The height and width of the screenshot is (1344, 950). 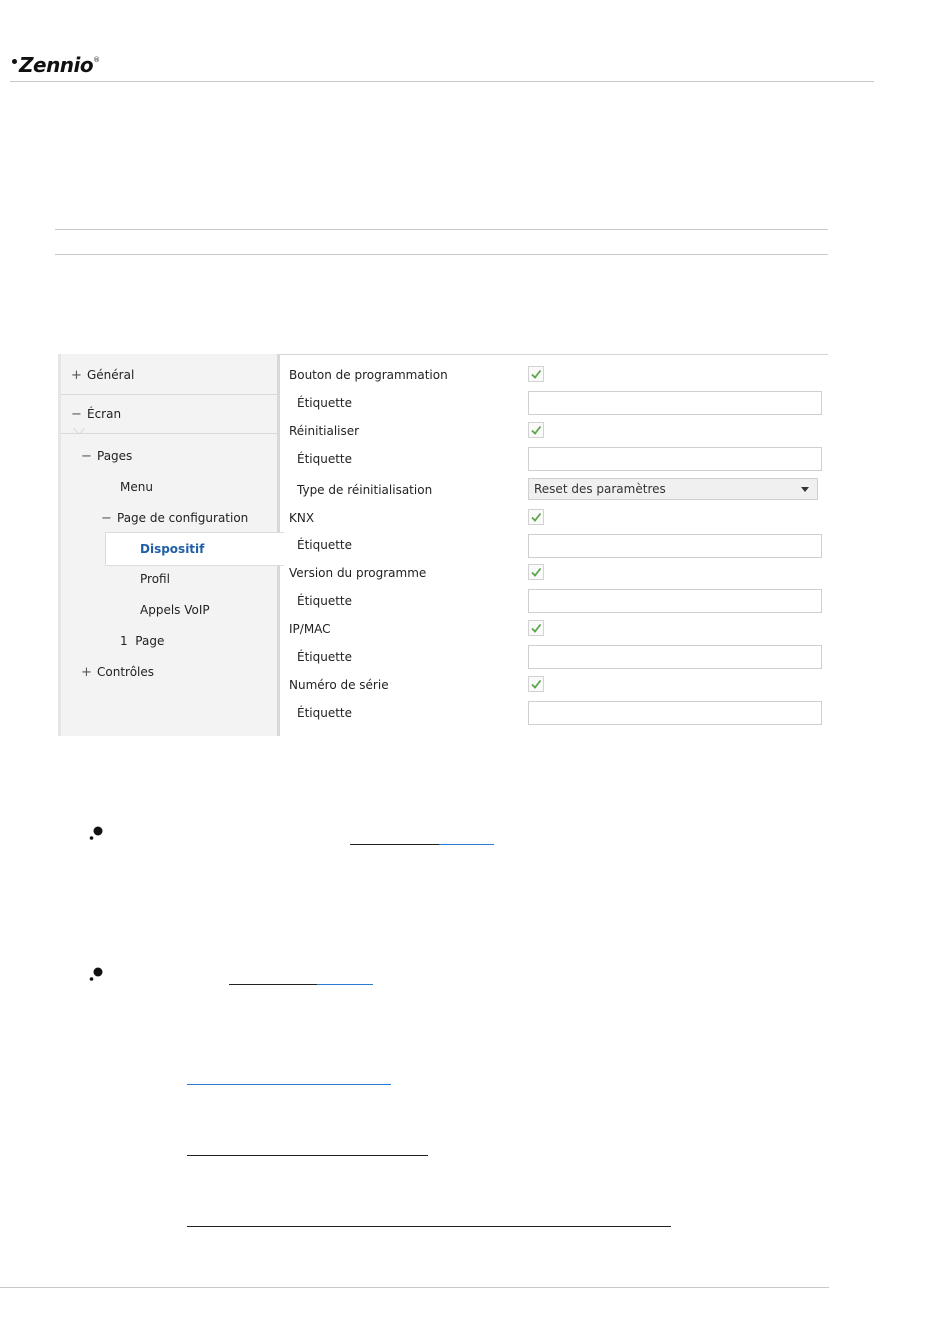 I want to click on checkbox-numero-de-serie, so click(x=536, y=684).